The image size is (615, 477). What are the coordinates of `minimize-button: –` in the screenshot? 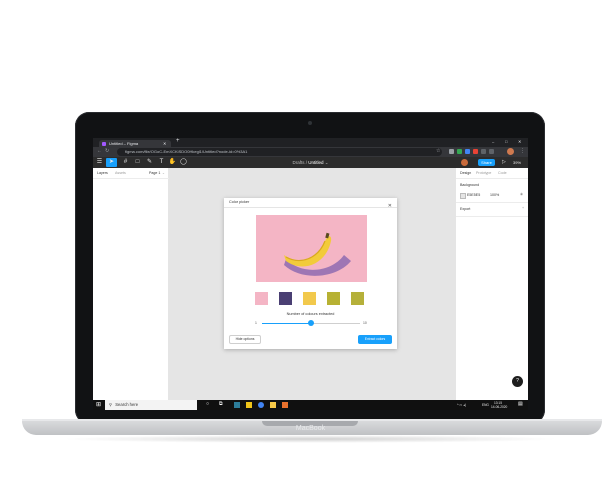 It's located at (493, 141).